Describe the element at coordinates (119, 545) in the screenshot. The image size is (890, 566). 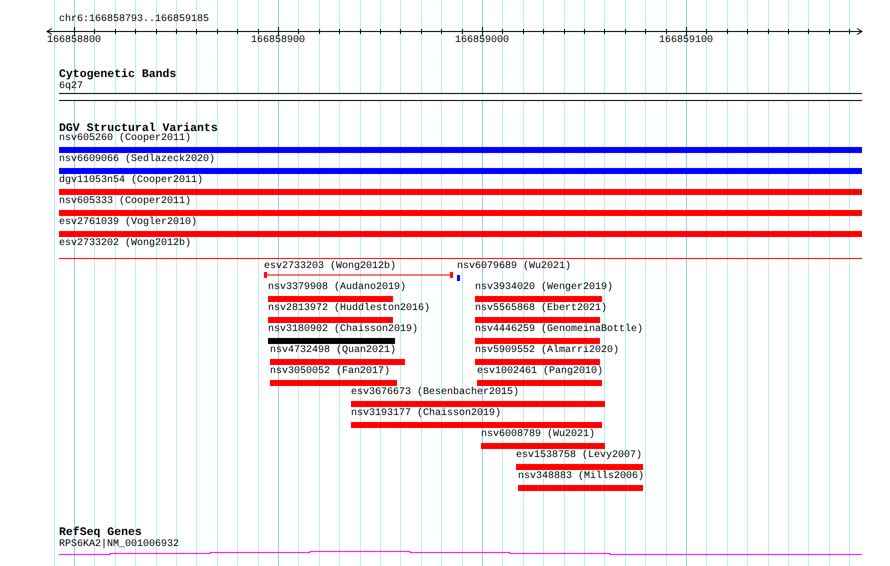
I see `gene-label: RPS6KA2|NM_001006932` at that location.